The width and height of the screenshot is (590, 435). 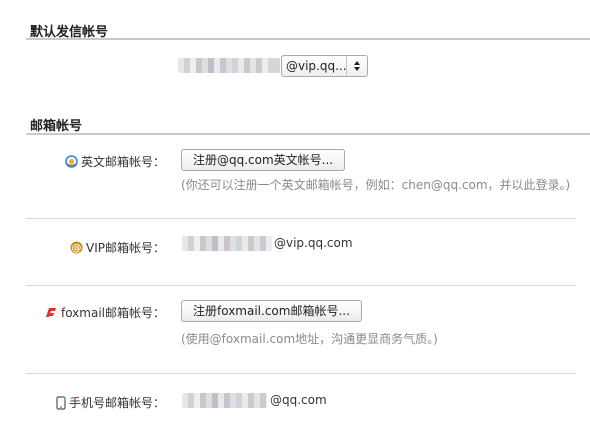 What do you see at coordinates (224, 400) in the screenshot?
I see `blurred-mobile-number` at bounding box center [224, 400].